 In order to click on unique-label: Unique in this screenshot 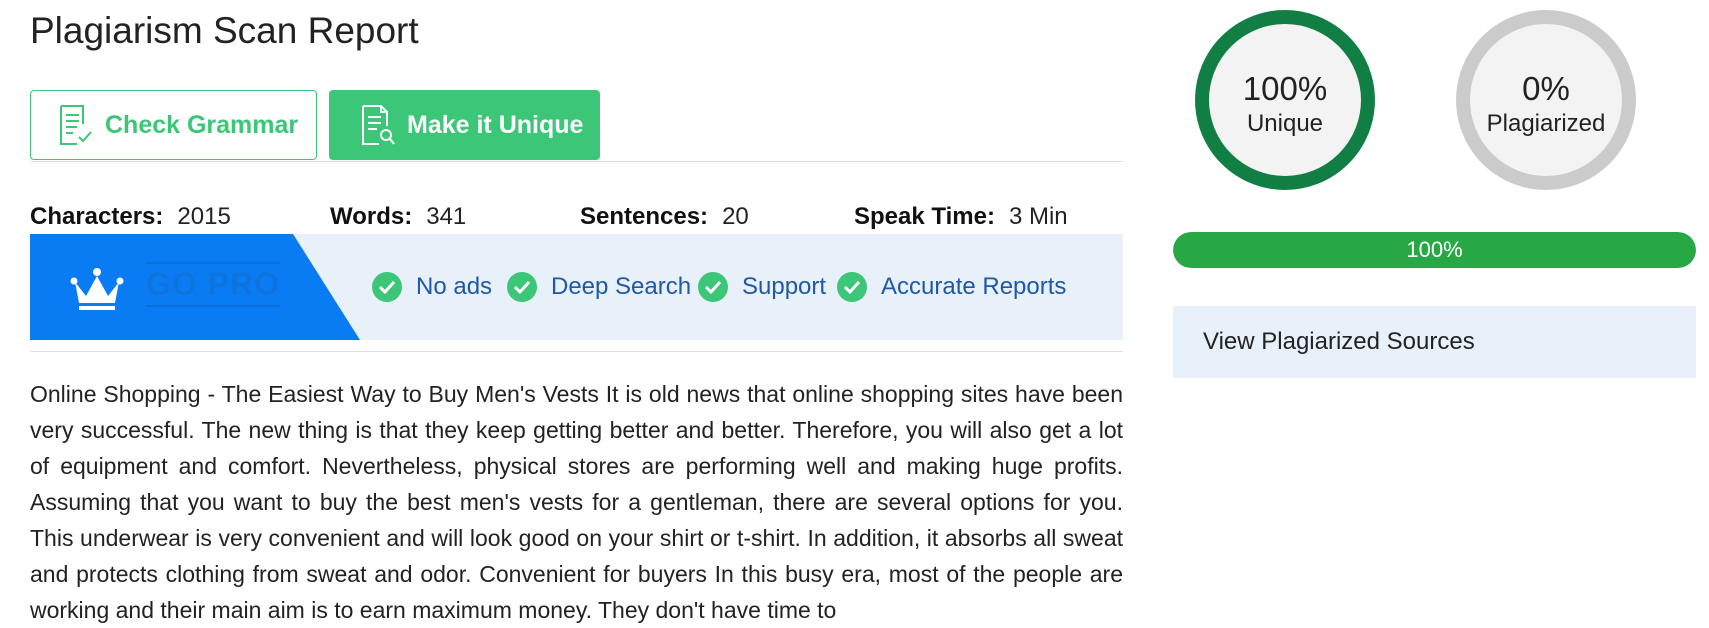, I will do `click(1285, 123)`.